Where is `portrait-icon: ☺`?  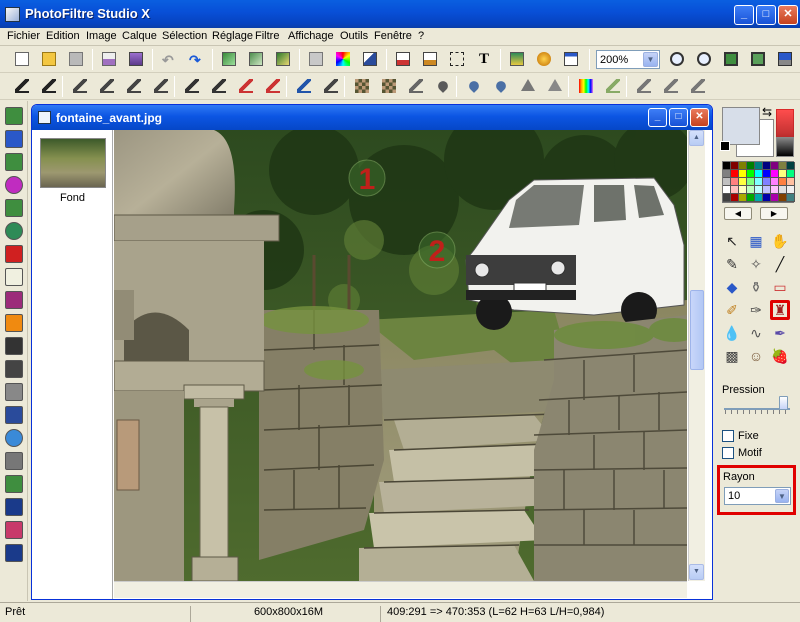 portrait-icon: ☺ is located at coordinates (756, 356).